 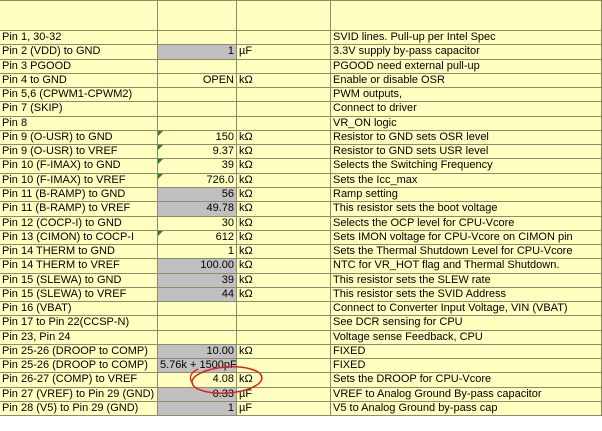 I want to click on description-cell: PWM outputs,, so click(x=466, y=95).